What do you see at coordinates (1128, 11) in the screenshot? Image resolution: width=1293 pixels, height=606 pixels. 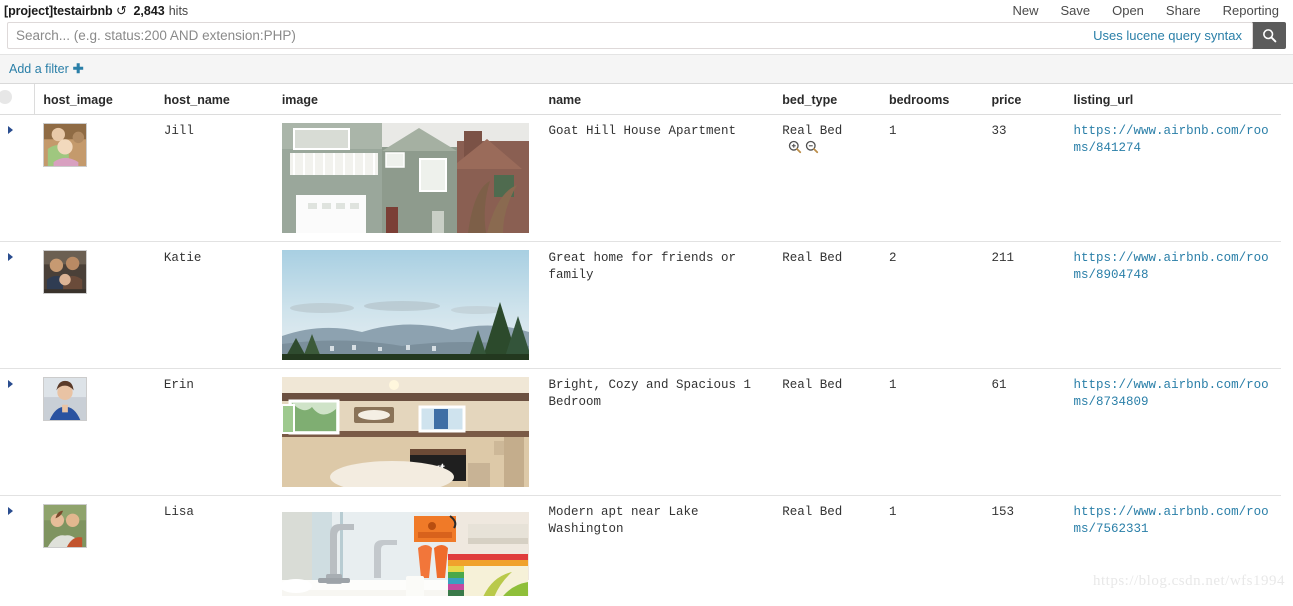 I see `nav-open: Open` at bounding box center [1128, 11].